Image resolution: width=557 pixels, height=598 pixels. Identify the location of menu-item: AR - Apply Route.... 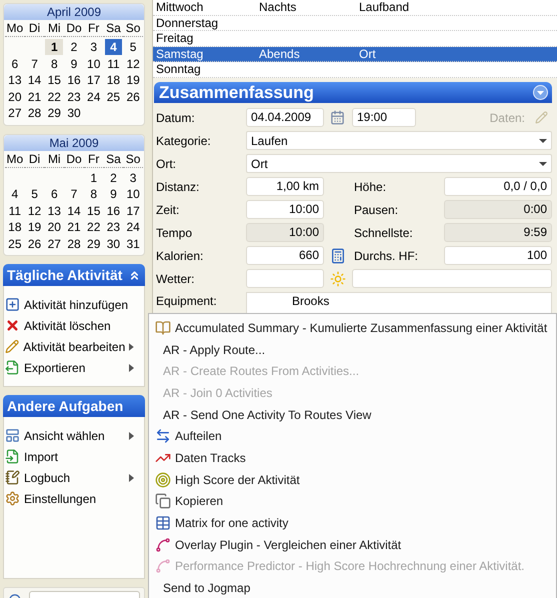
(352, 349).